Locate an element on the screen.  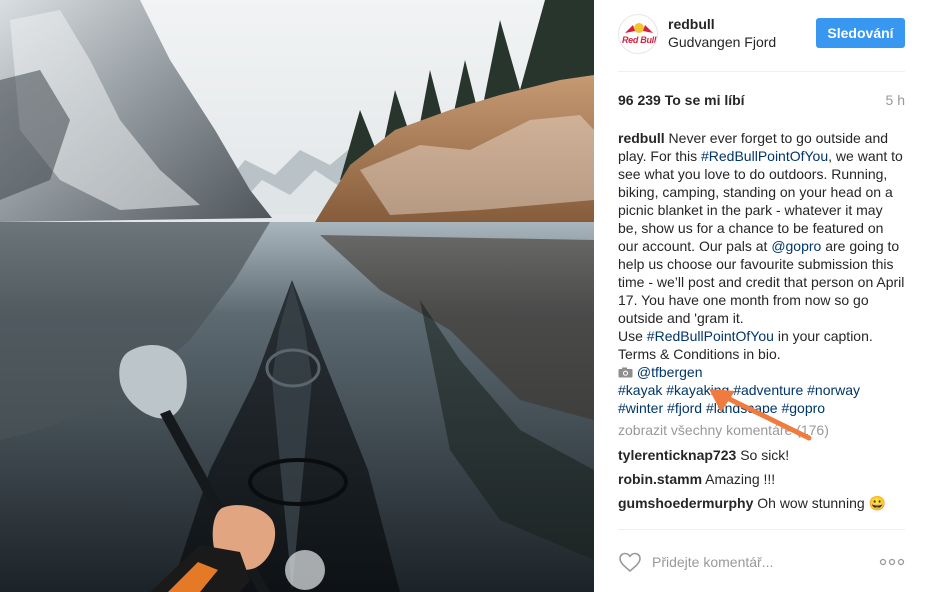
comment-author: gumshoedermurphy is located at coordinates (685, 503).